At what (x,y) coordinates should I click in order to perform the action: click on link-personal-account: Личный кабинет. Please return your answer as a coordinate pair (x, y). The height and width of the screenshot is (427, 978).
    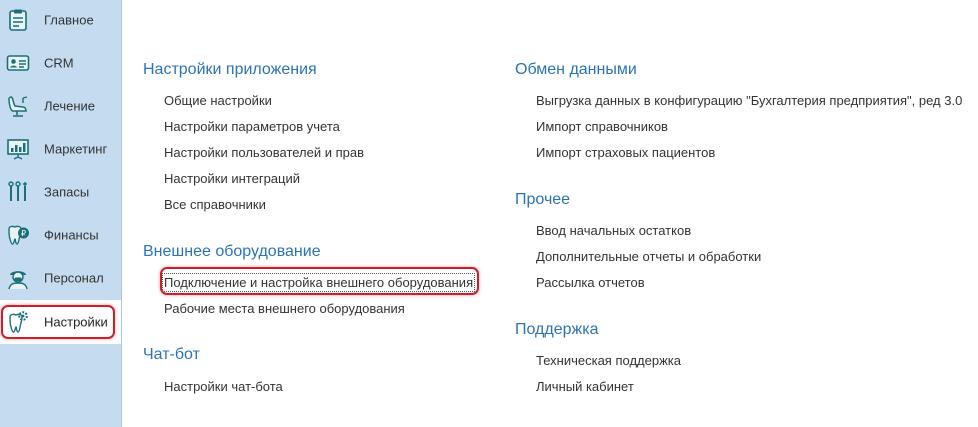
    Looking at the image, I should click on (585, 386).